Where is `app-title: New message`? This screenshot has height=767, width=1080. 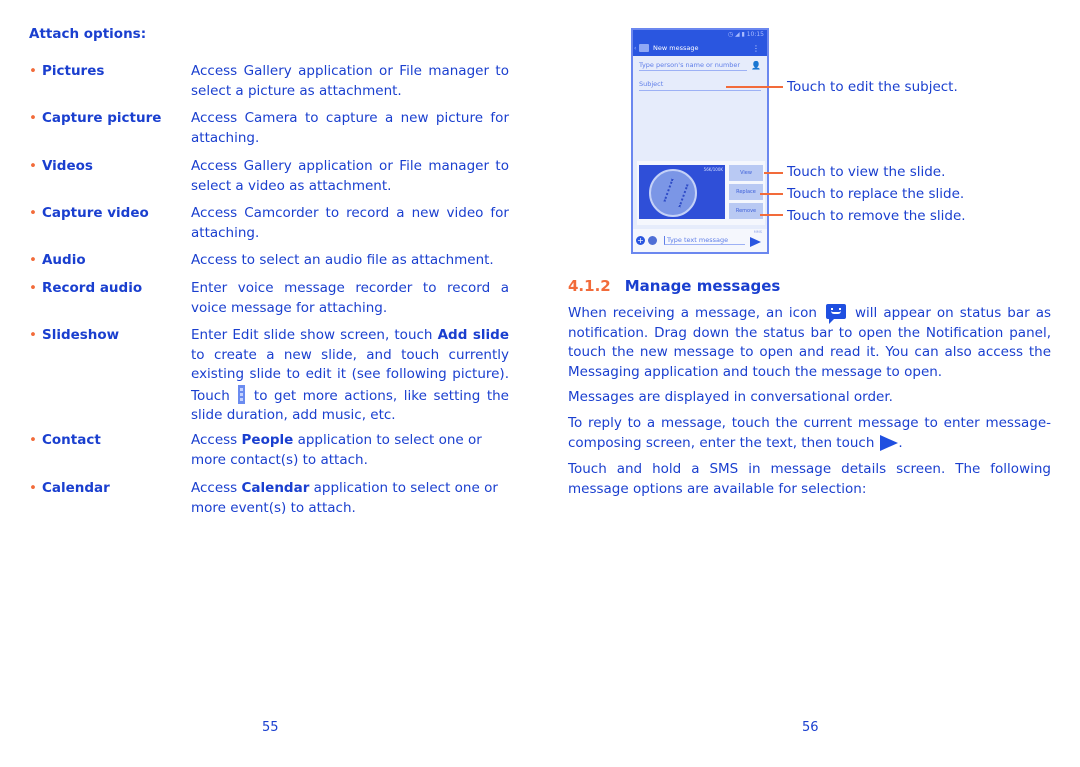
app-title: New message is located at coordinates (676, 48).